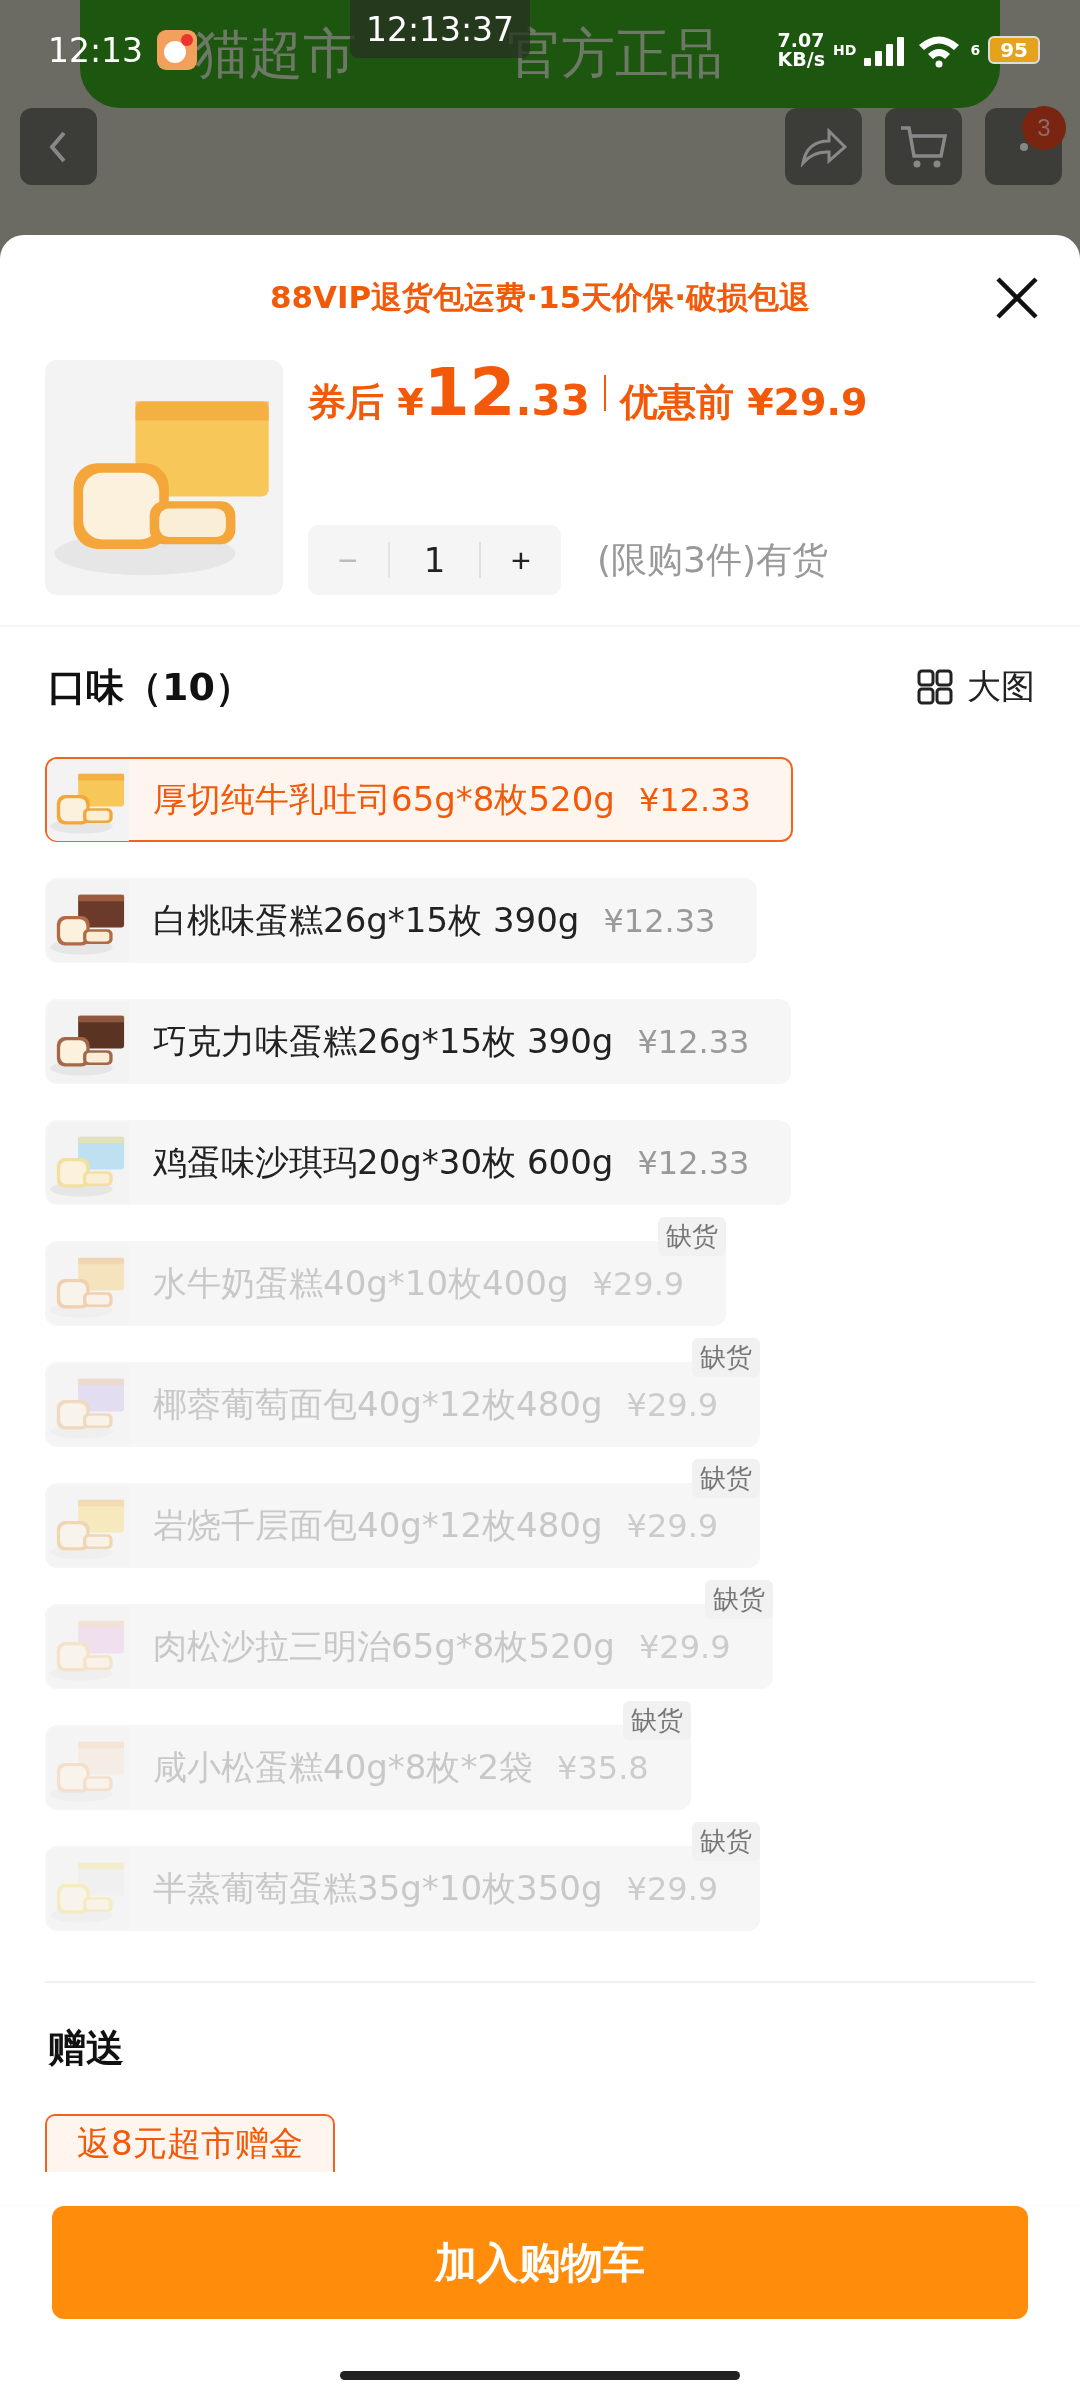  I want to click on variant-name: 厚切纯牛乳吐司65g*8枚520g, so click(384, 799).